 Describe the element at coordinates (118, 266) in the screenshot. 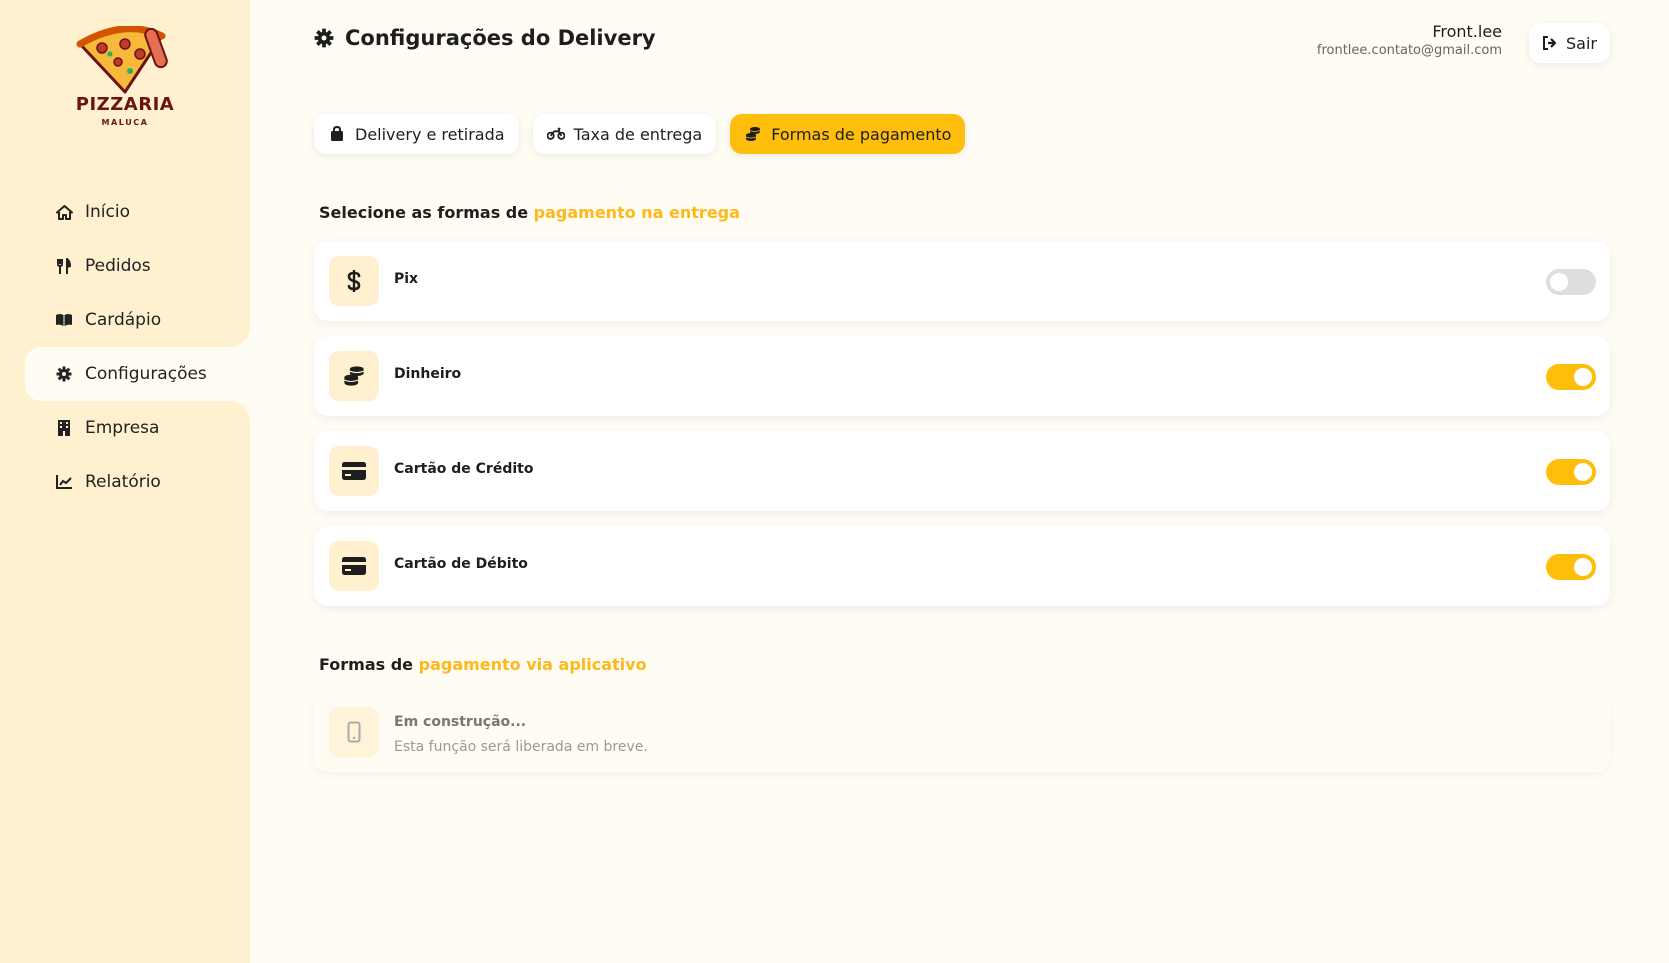

I see `sidebar-item-label: Pedidos` at that location.